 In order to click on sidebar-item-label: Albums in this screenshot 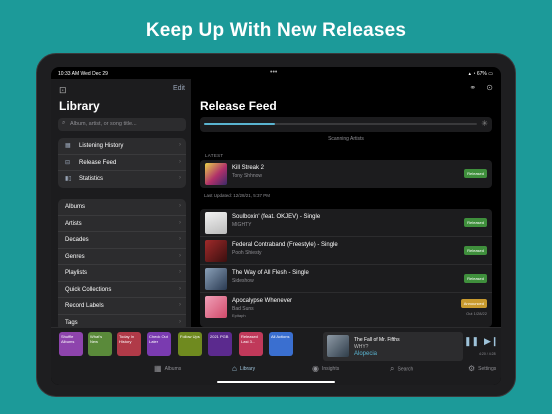, I will do `click(75, 207)`.